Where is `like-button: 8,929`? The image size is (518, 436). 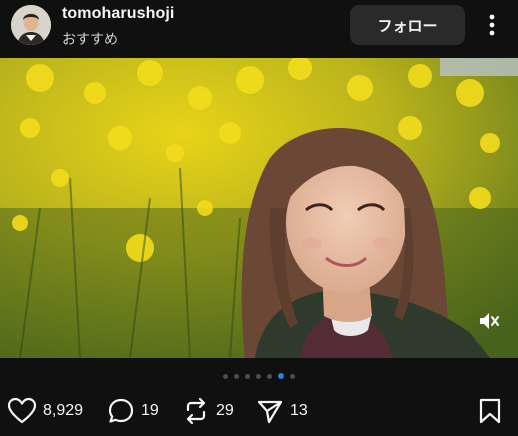 like-button: 8,929 is located at coordinates (45, 411).